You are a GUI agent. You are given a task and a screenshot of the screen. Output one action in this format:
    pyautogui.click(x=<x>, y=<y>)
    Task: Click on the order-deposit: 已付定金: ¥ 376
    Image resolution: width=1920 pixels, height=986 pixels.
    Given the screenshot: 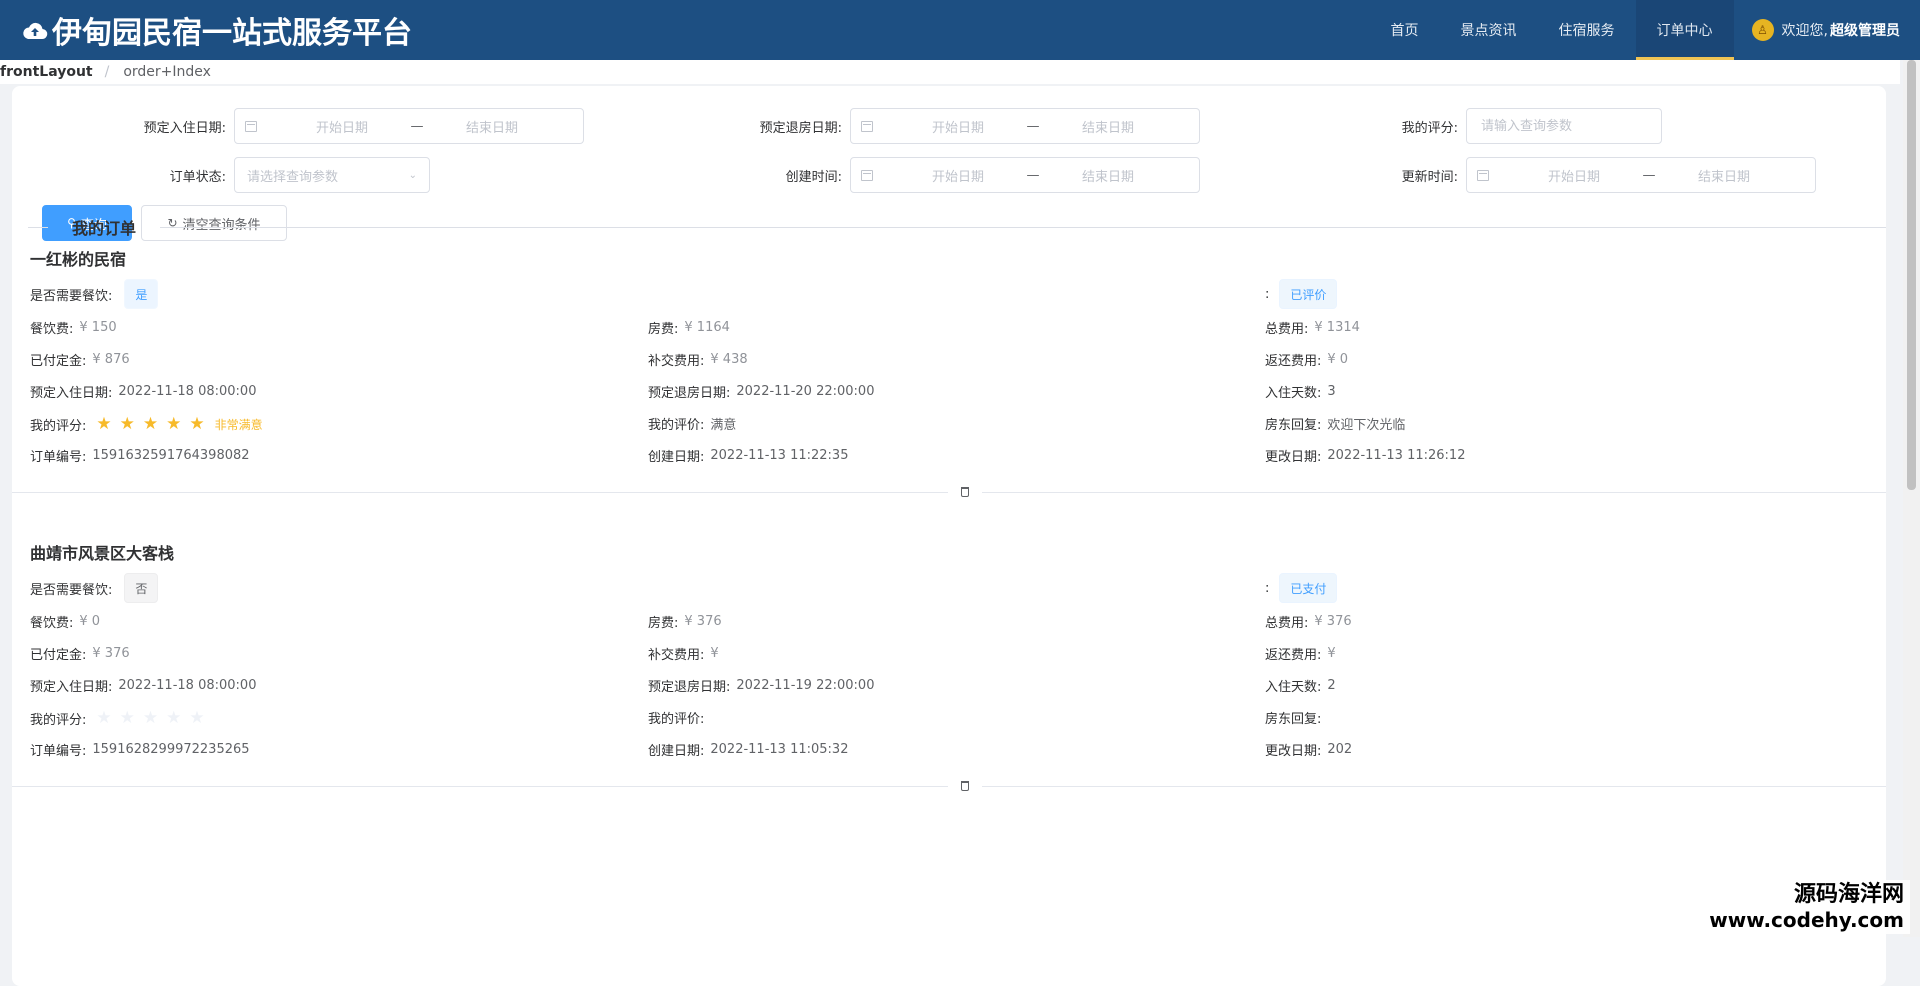 What is the action you would take?
    pyautogui.click(x=80, y=653)
    